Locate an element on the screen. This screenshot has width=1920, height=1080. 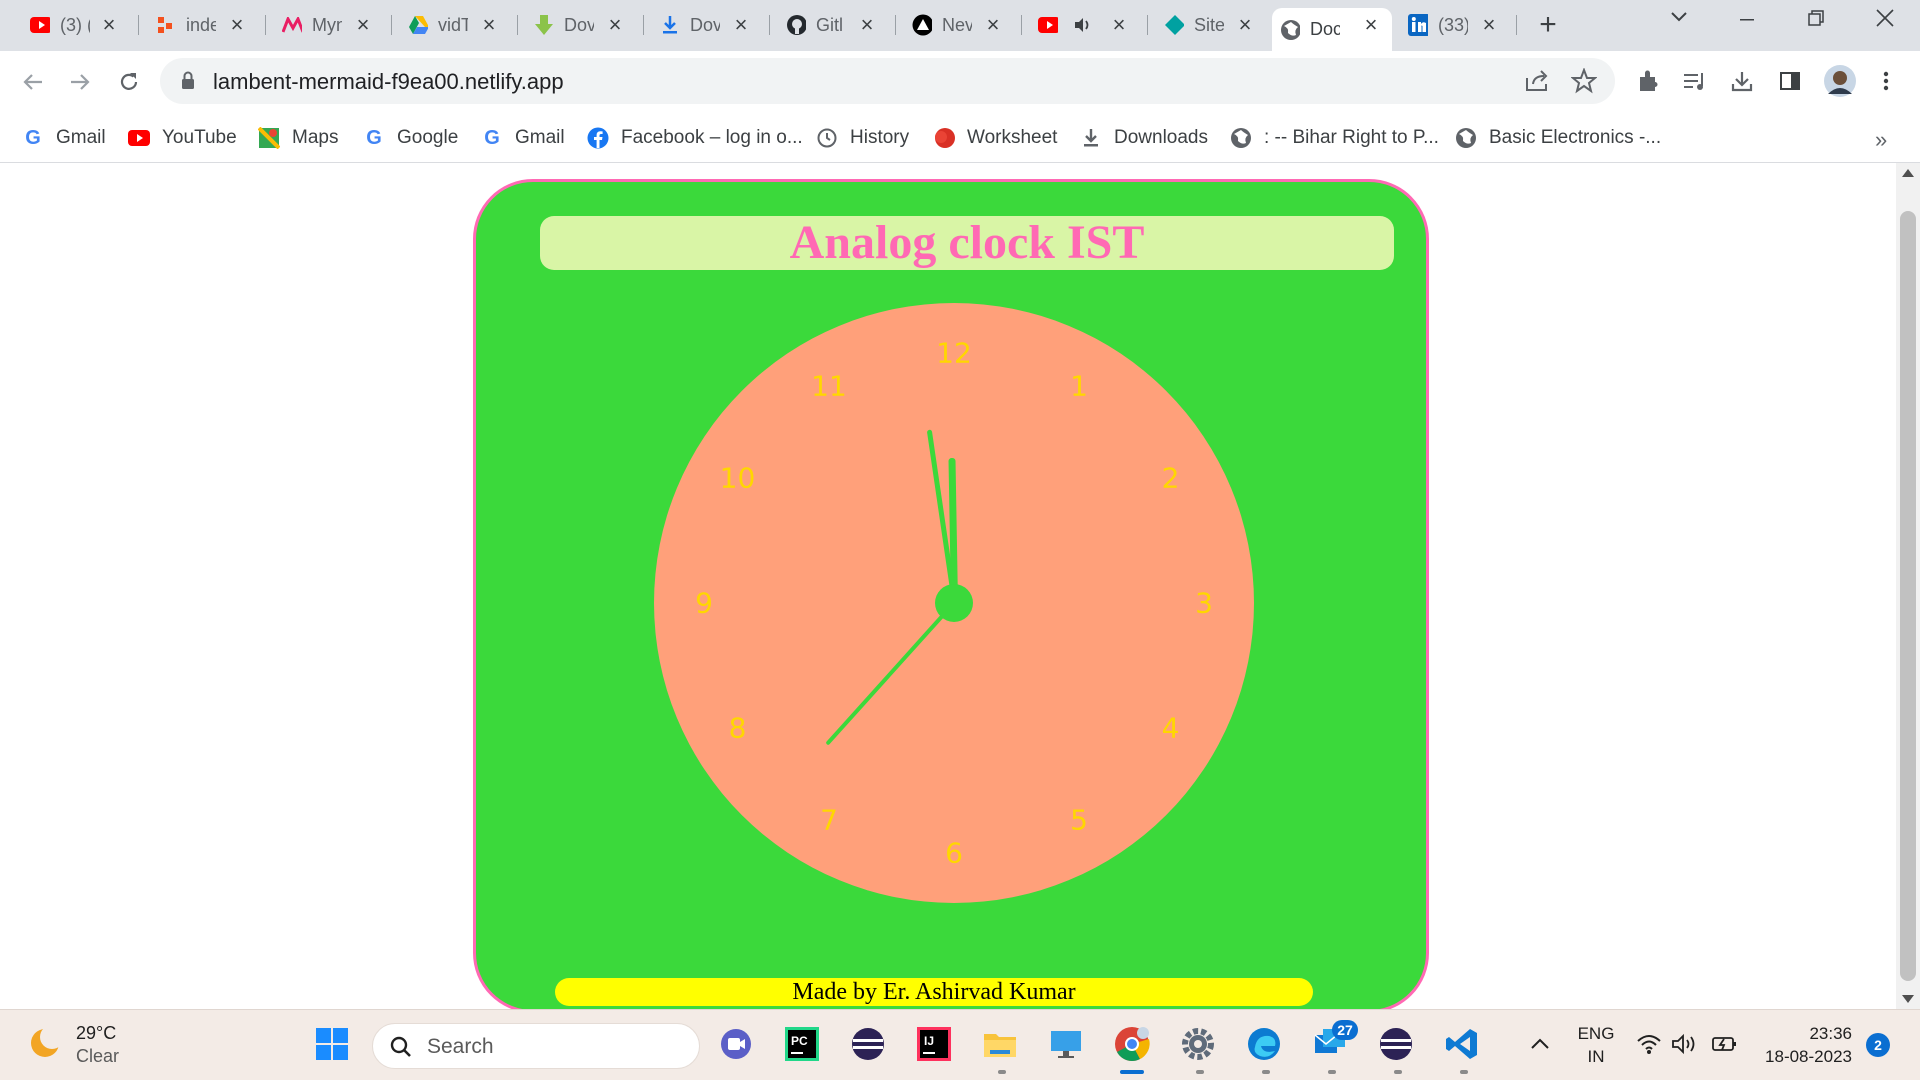
settings-icon is located at coordinates (1198, 1044).